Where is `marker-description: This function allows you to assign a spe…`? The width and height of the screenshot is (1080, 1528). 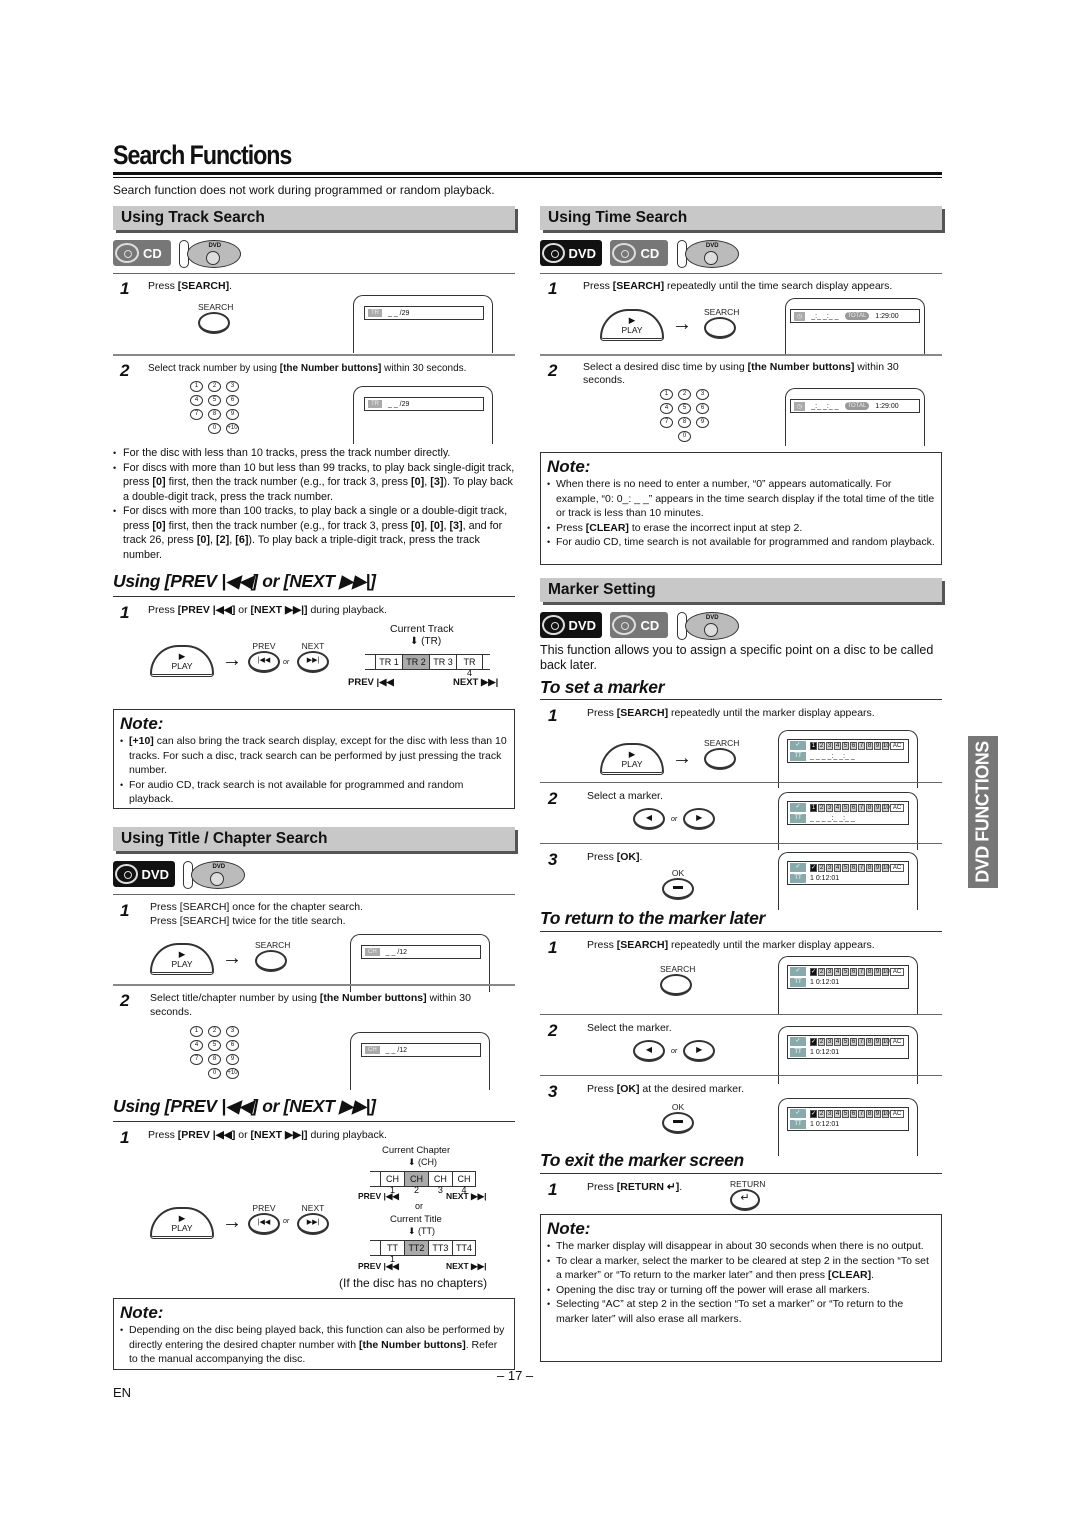
marker-description: This function allows you to assign a spe… is located at coordinates (737, 657).